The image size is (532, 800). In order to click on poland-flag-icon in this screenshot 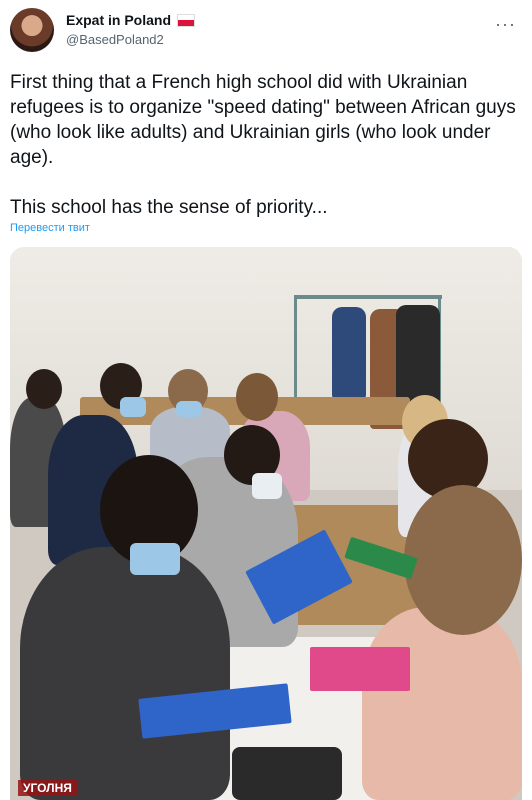, I will do `click(186, 20)`.